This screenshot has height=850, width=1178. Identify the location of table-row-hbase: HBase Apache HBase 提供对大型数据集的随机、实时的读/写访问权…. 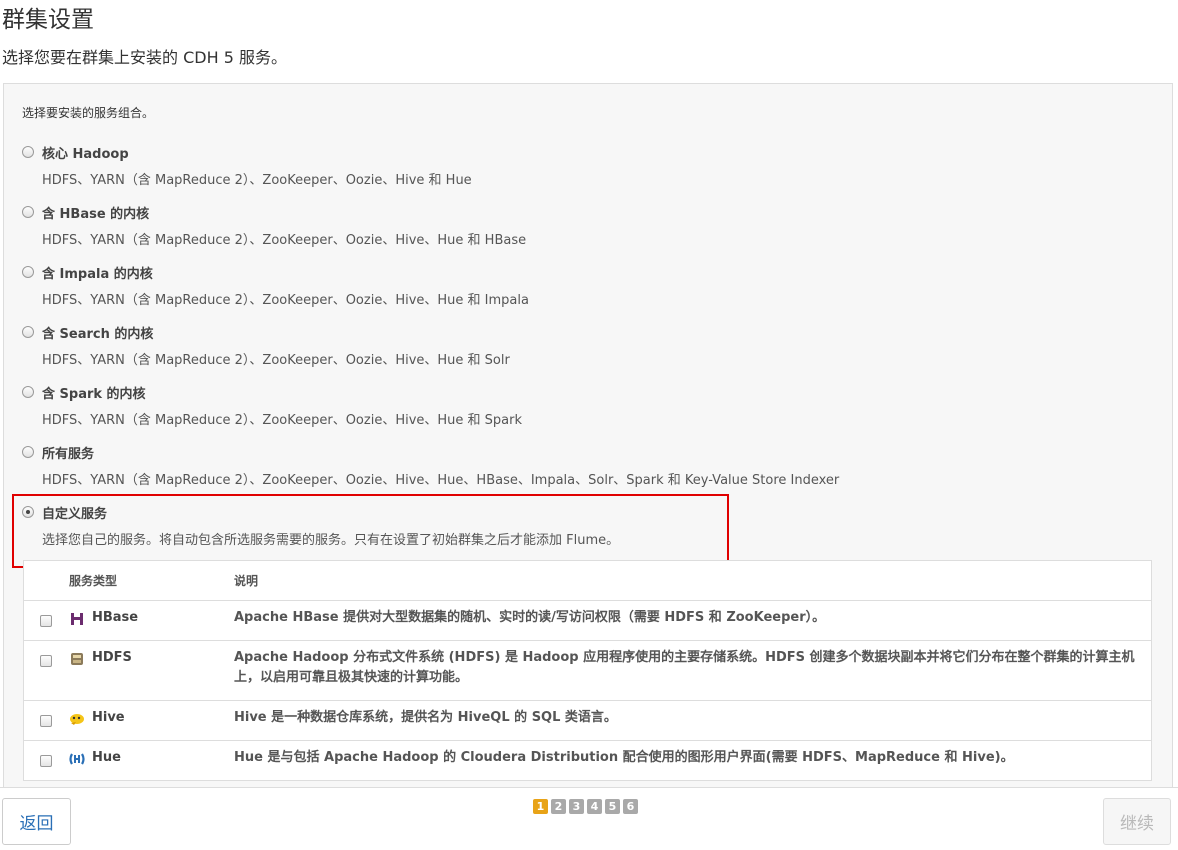
(587, 621).